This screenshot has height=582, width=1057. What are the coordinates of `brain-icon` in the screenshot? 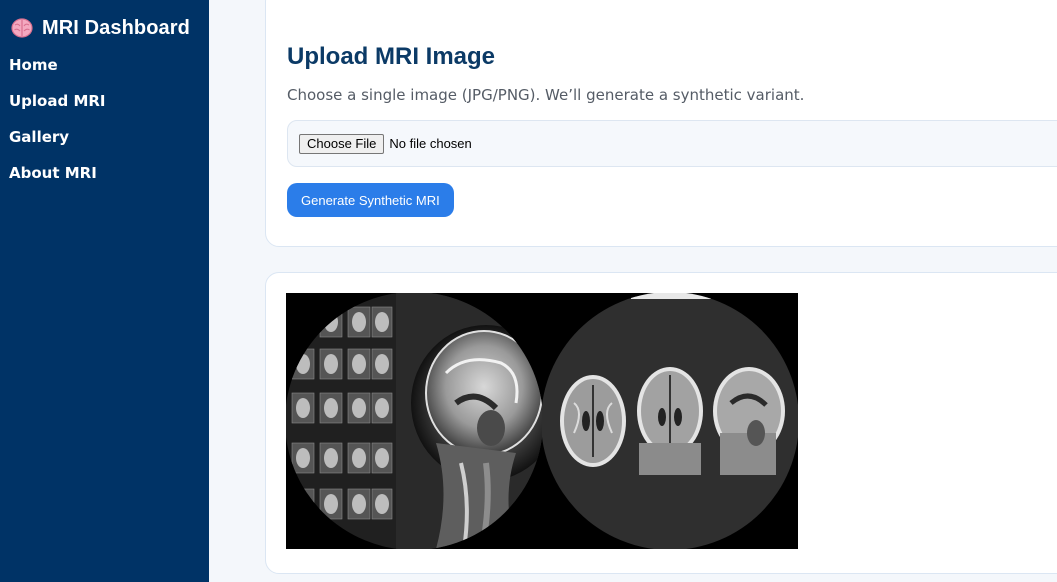 It's located at (22, 28).